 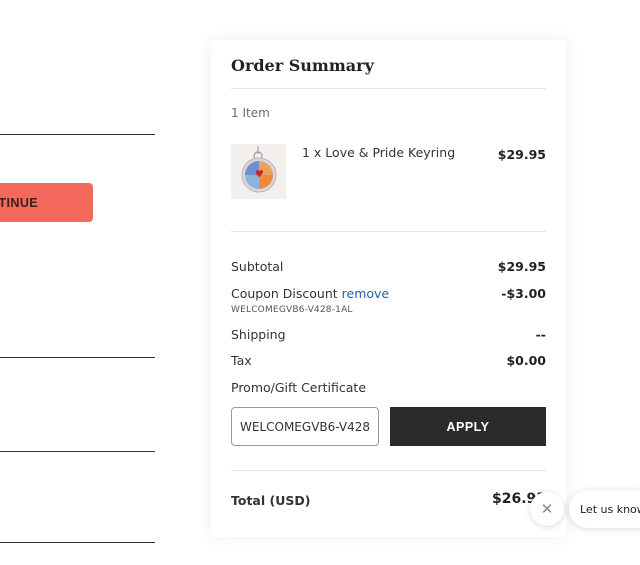 What do you see at coordinates (540, 334) in the screenshot?
I see `shipping-value: --` at bounding box center [540, 334].